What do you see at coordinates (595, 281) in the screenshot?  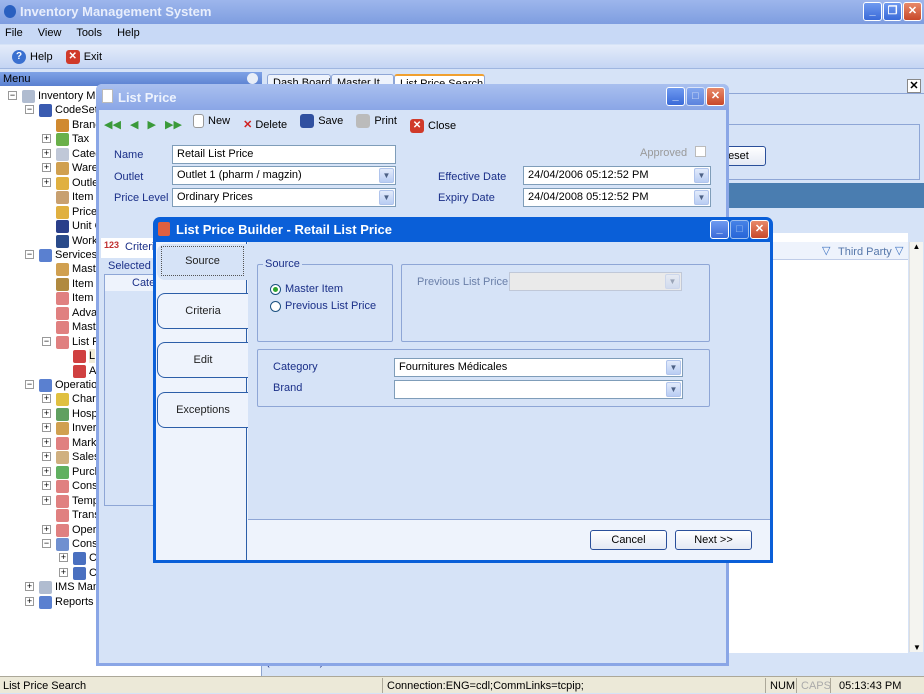 I see `previous-list-price-select: ▼` at bounding box center [595, 281].